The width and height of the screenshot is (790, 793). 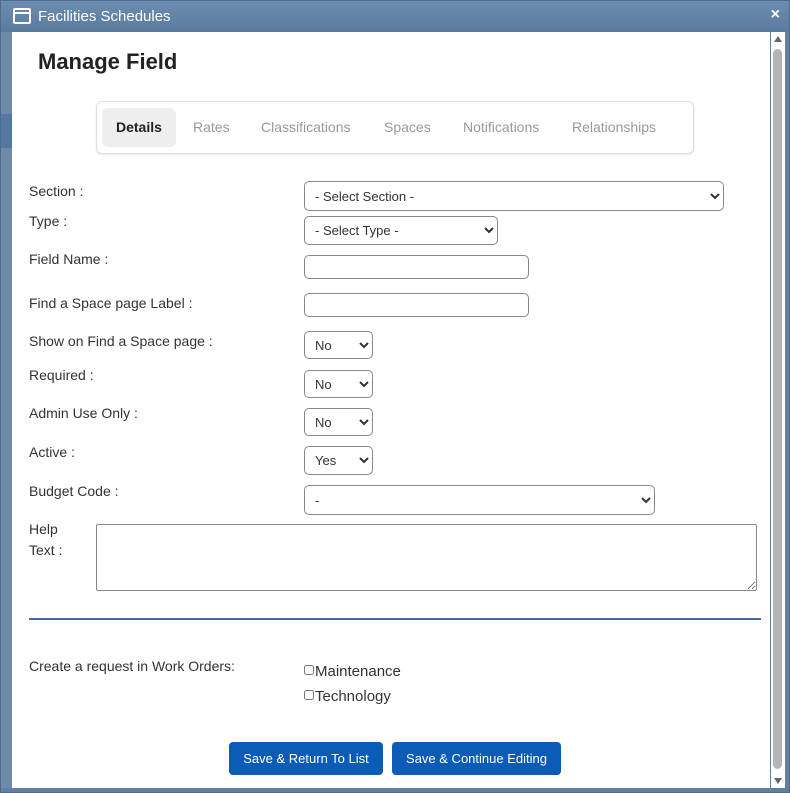 I want to click on maintenance-option: Maintenance, so click(x=352, y=671).